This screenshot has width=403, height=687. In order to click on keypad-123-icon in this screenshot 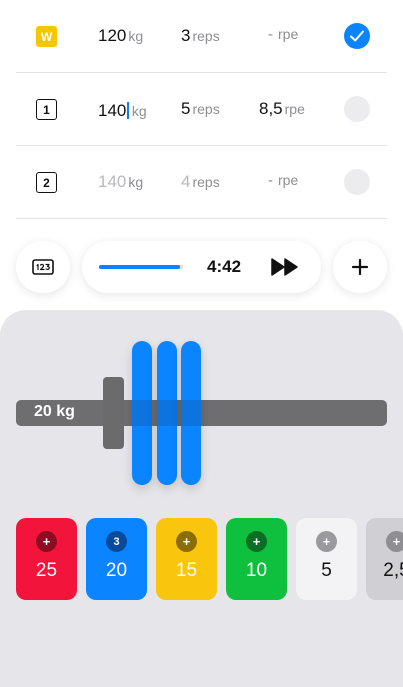, I will do `click(43, 267)`.